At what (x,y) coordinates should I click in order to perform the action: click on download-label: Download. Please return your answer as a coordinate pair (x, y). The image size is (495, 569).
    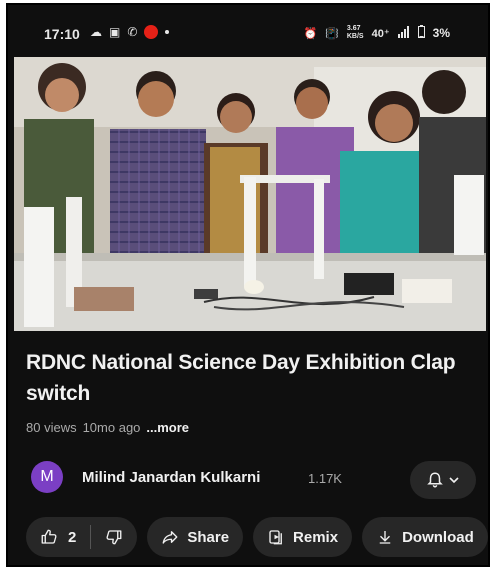
    Looking at the image, I should click on (438, 537).